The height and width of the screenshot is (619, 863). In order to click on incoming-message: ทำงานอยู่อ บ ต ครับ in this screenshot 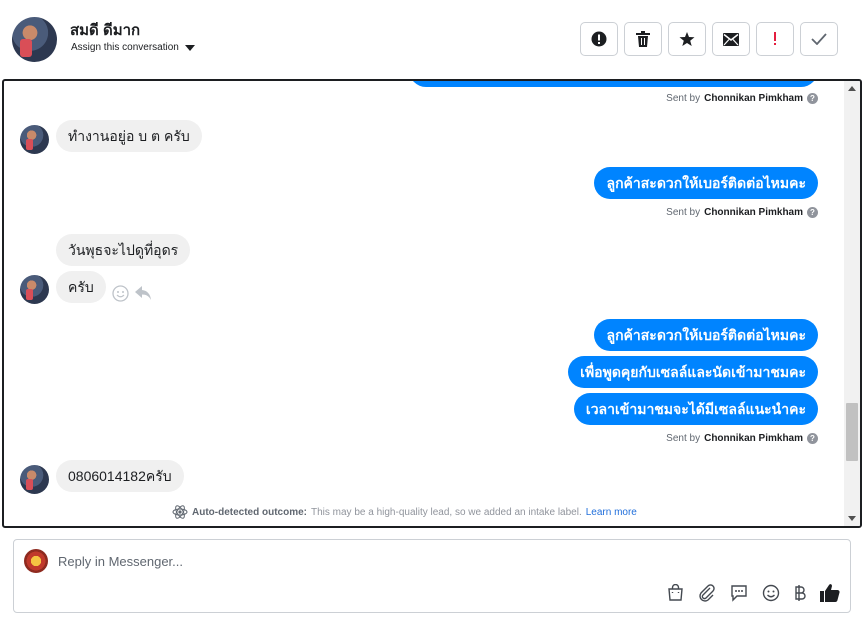, I will do `click(129, 136)`.